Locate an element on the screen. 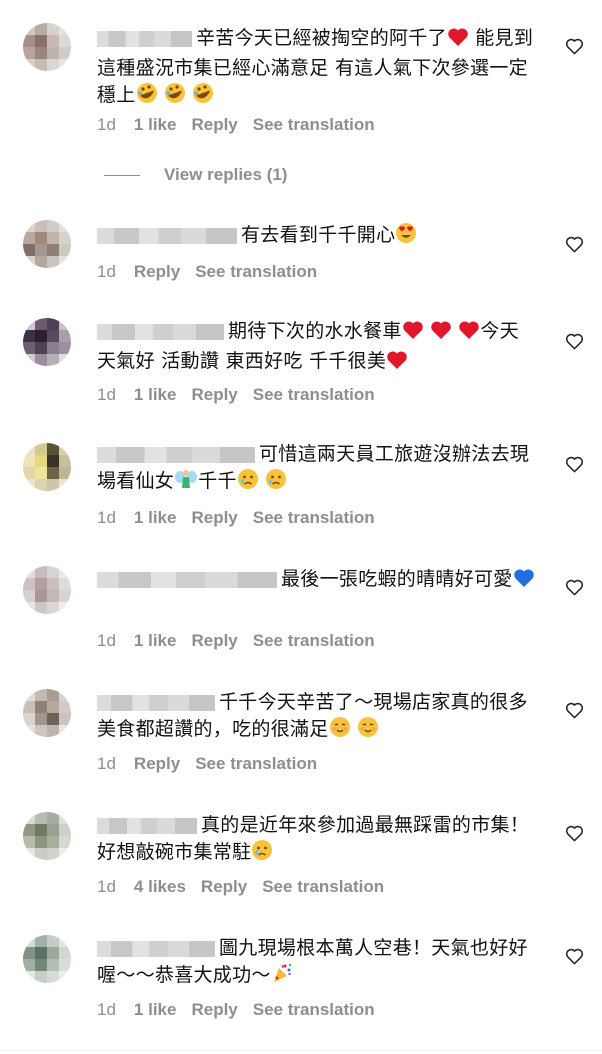 The image size is (602, 1054). fairy-emoji-icon is located at coordinates (186, 483).